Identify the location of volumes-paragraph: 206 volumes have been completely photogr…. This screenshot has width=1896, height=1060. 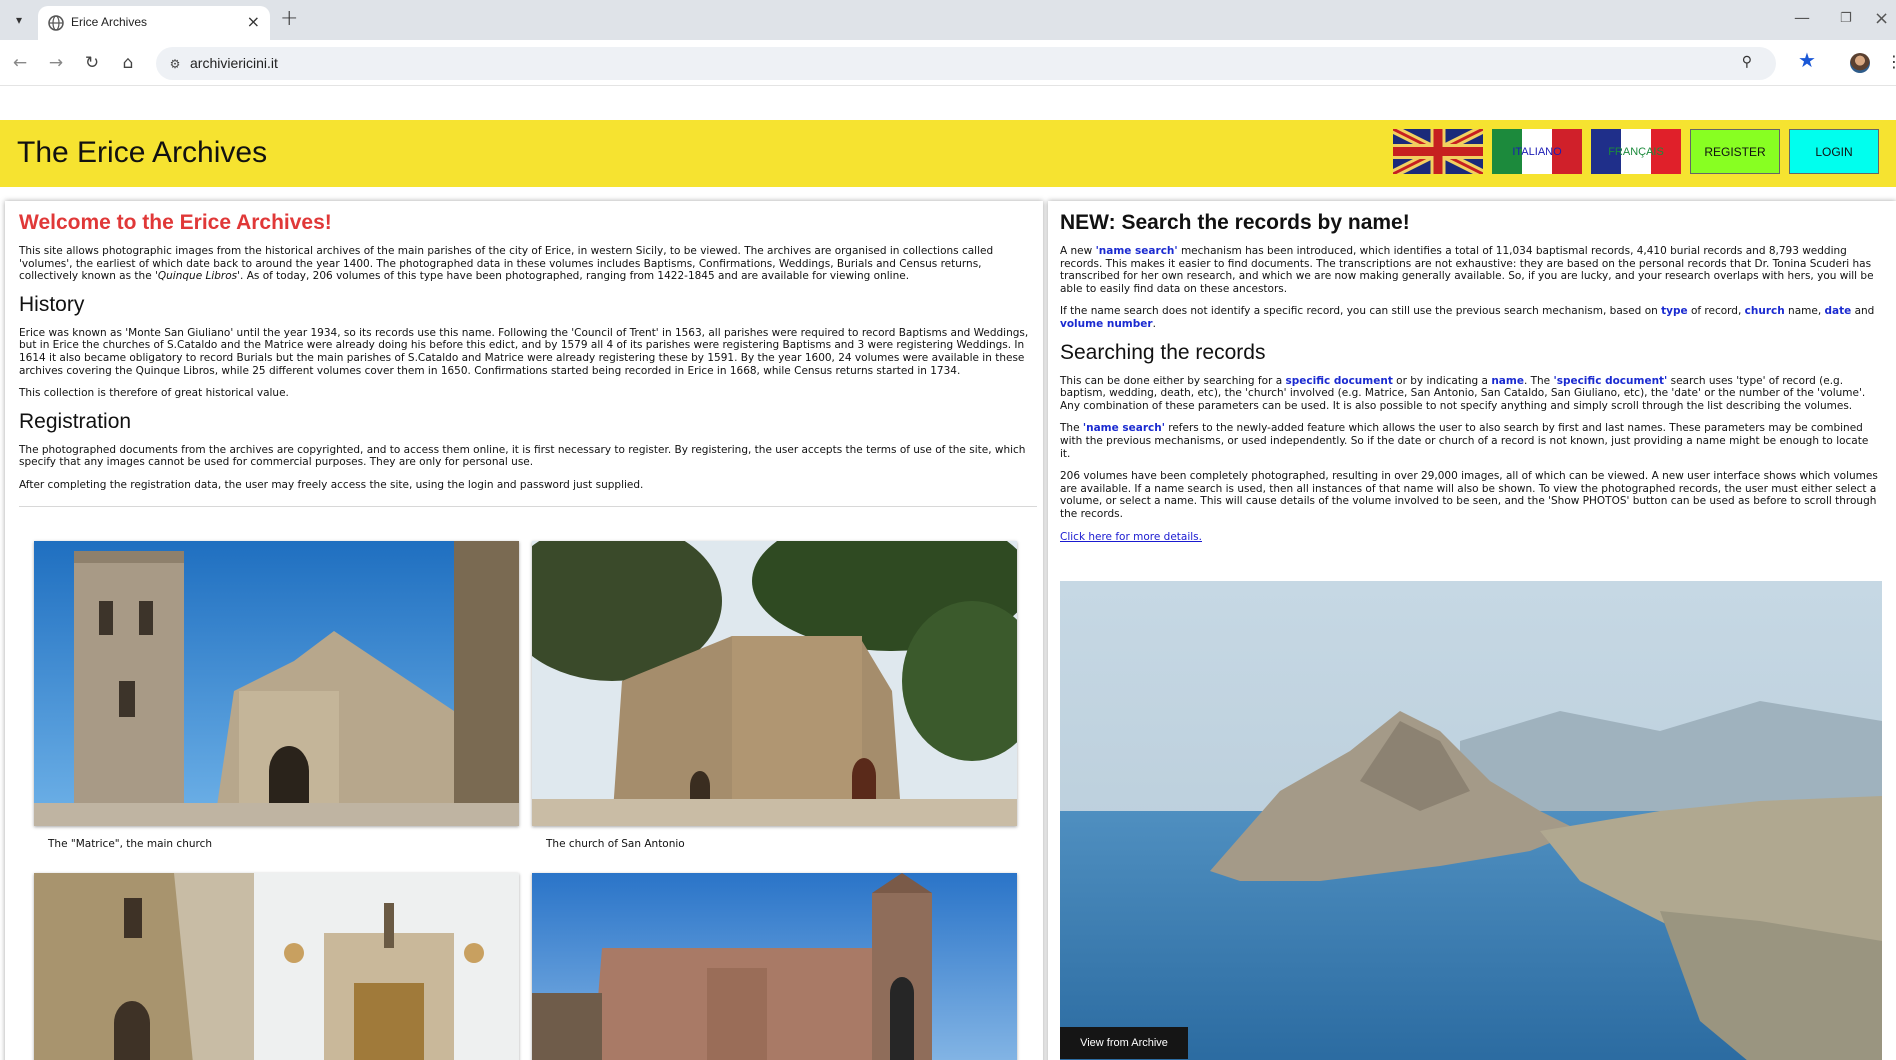
(1469, 495).